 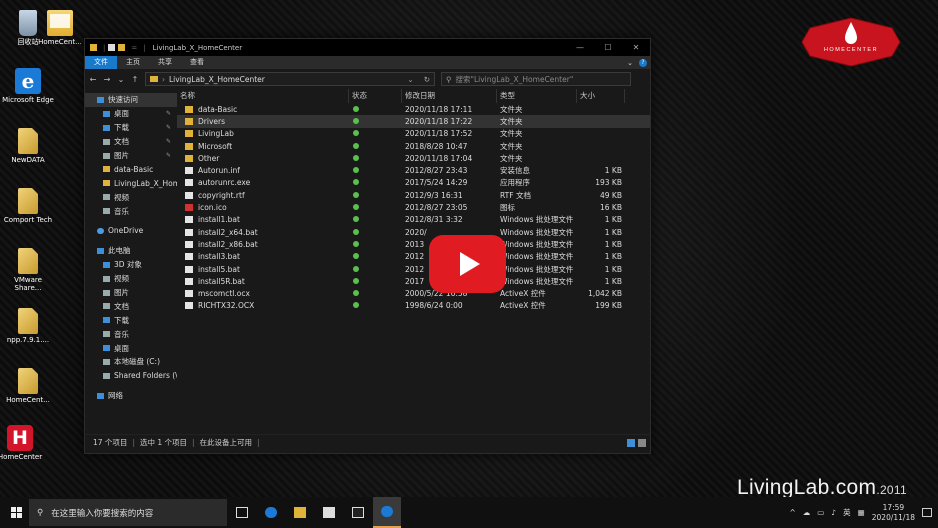 I want to click on file-row: LivingLab 2020/11/18 17:52 文件夹, so click(x=413, y=134).